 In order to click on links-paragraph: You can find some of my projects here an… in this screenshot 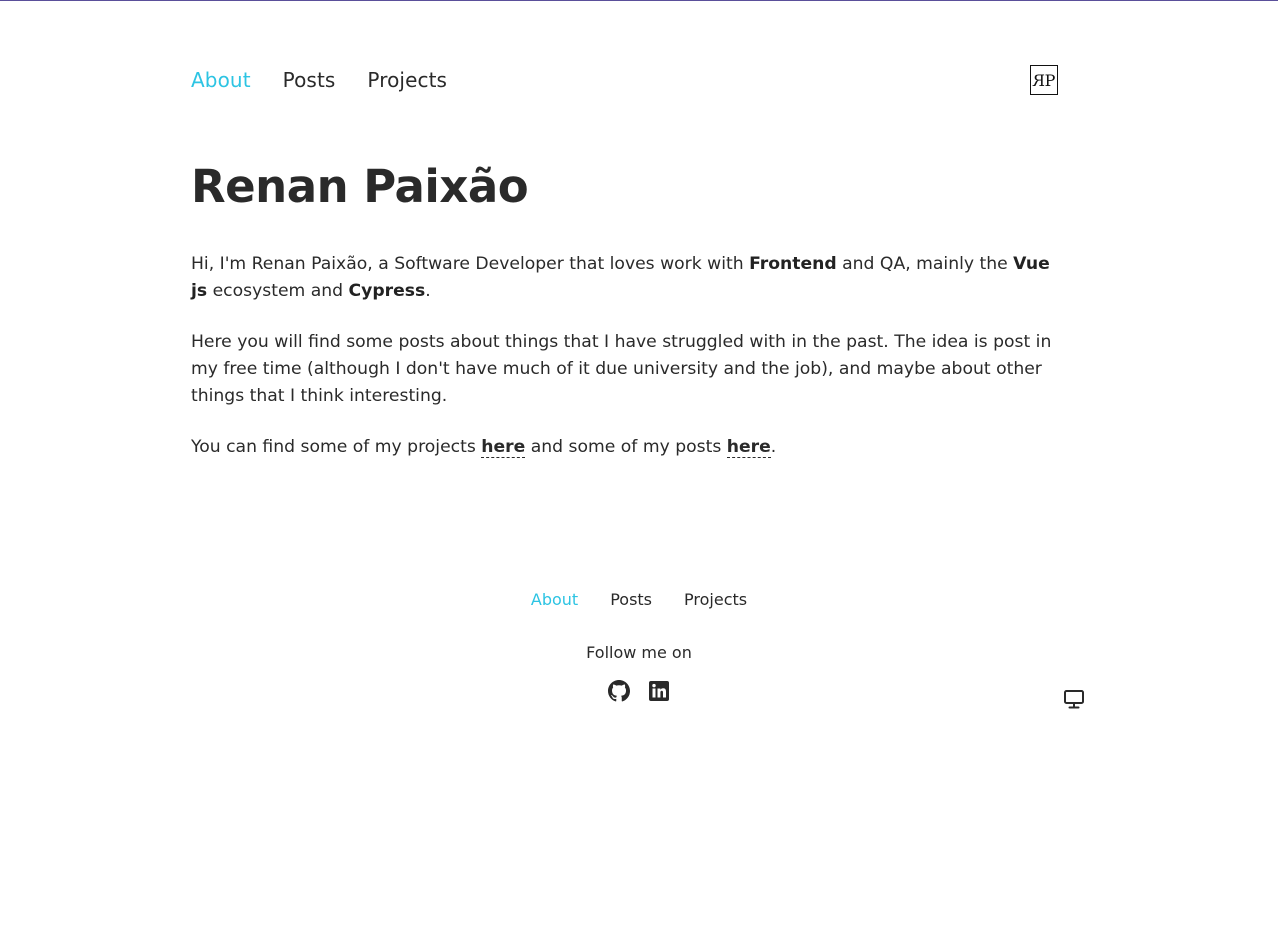, I will do `click(631, 447)`.